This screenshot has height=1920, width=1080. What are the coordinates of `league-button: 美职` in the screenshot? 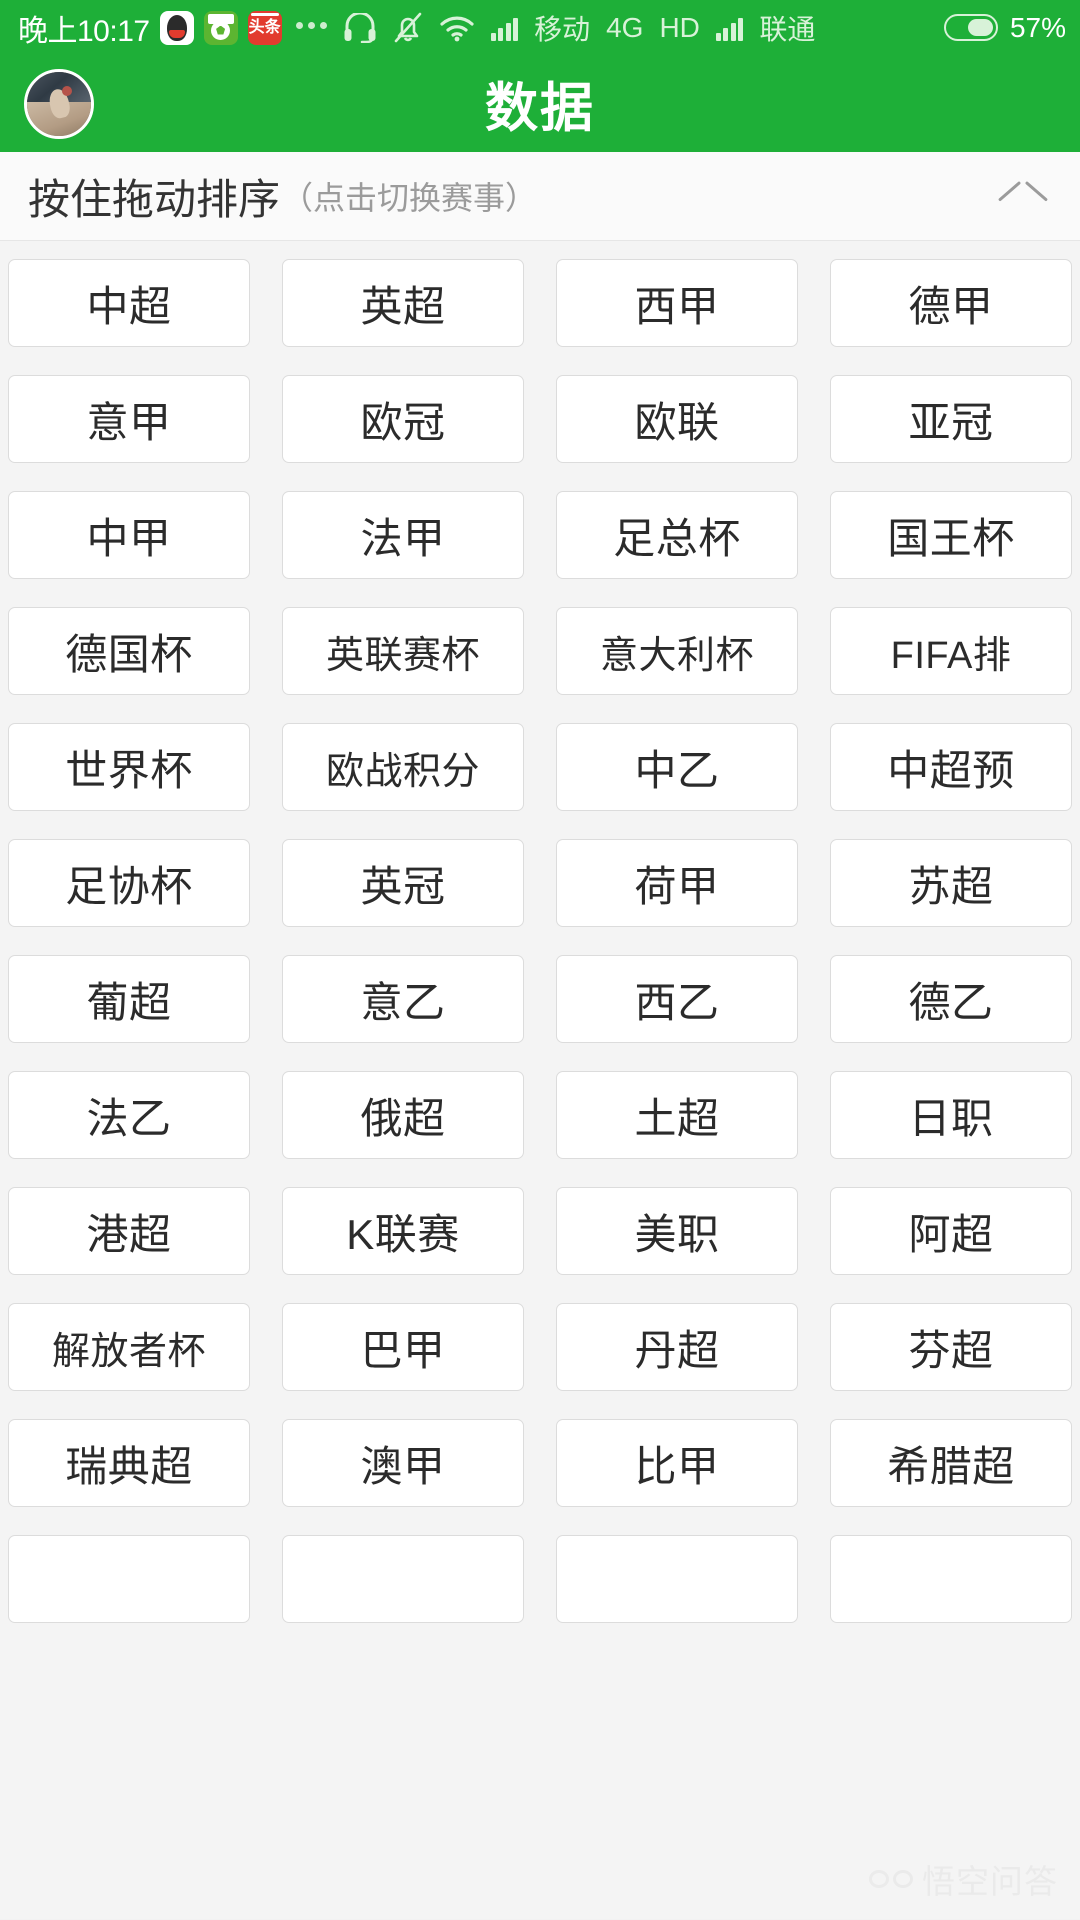 It's located at (677, 1231).